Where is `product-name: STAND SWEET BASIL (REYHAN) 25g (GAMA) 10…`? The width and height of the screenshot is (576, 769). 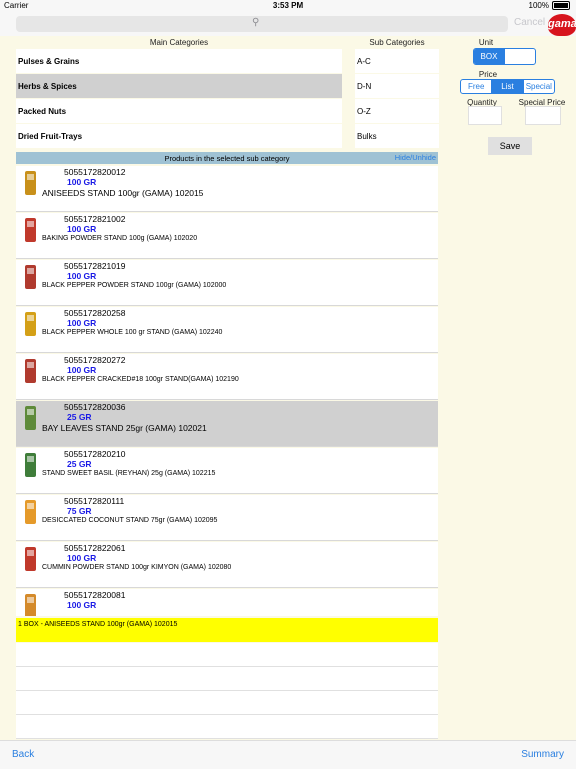
product-name: STAND SWEET BASIL (REYHAN) 25g (GAMA) 10… is located at coordinates (129, 473).